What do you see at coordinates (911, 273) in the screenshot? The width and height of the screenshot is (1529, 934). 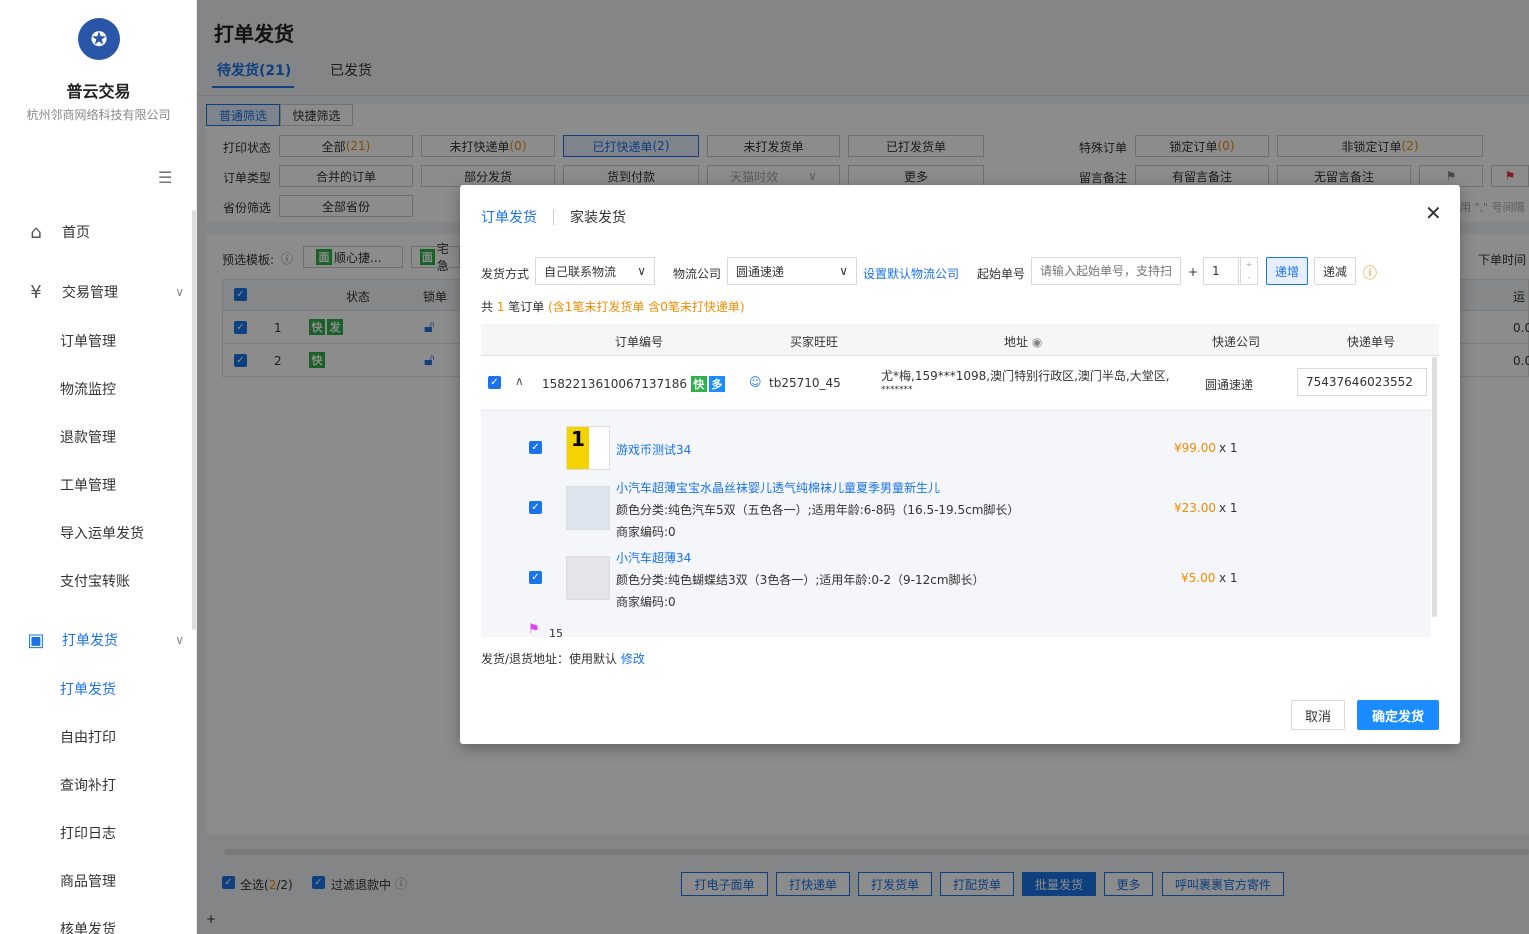 I see `set-default-company-link: 设置默认物流公司` at bounding box center [911, 273].